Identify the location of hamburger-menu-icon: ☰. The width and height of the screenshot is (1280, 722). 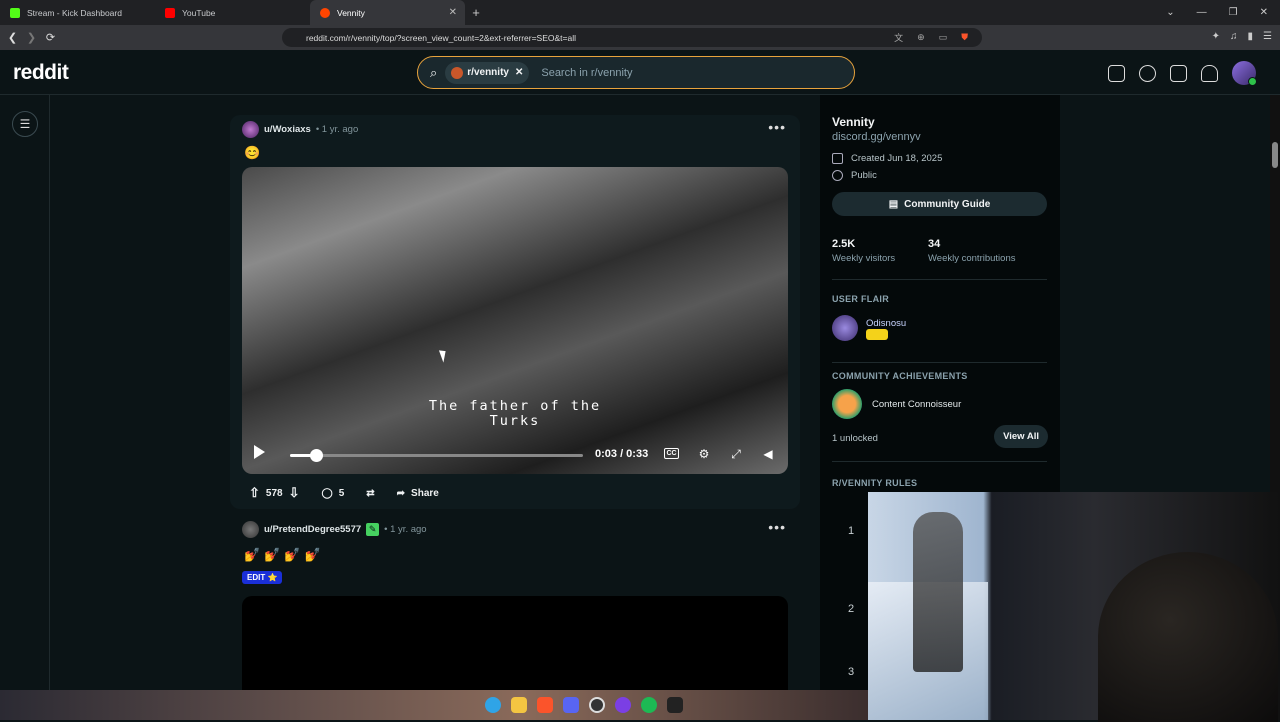
(25, 124).